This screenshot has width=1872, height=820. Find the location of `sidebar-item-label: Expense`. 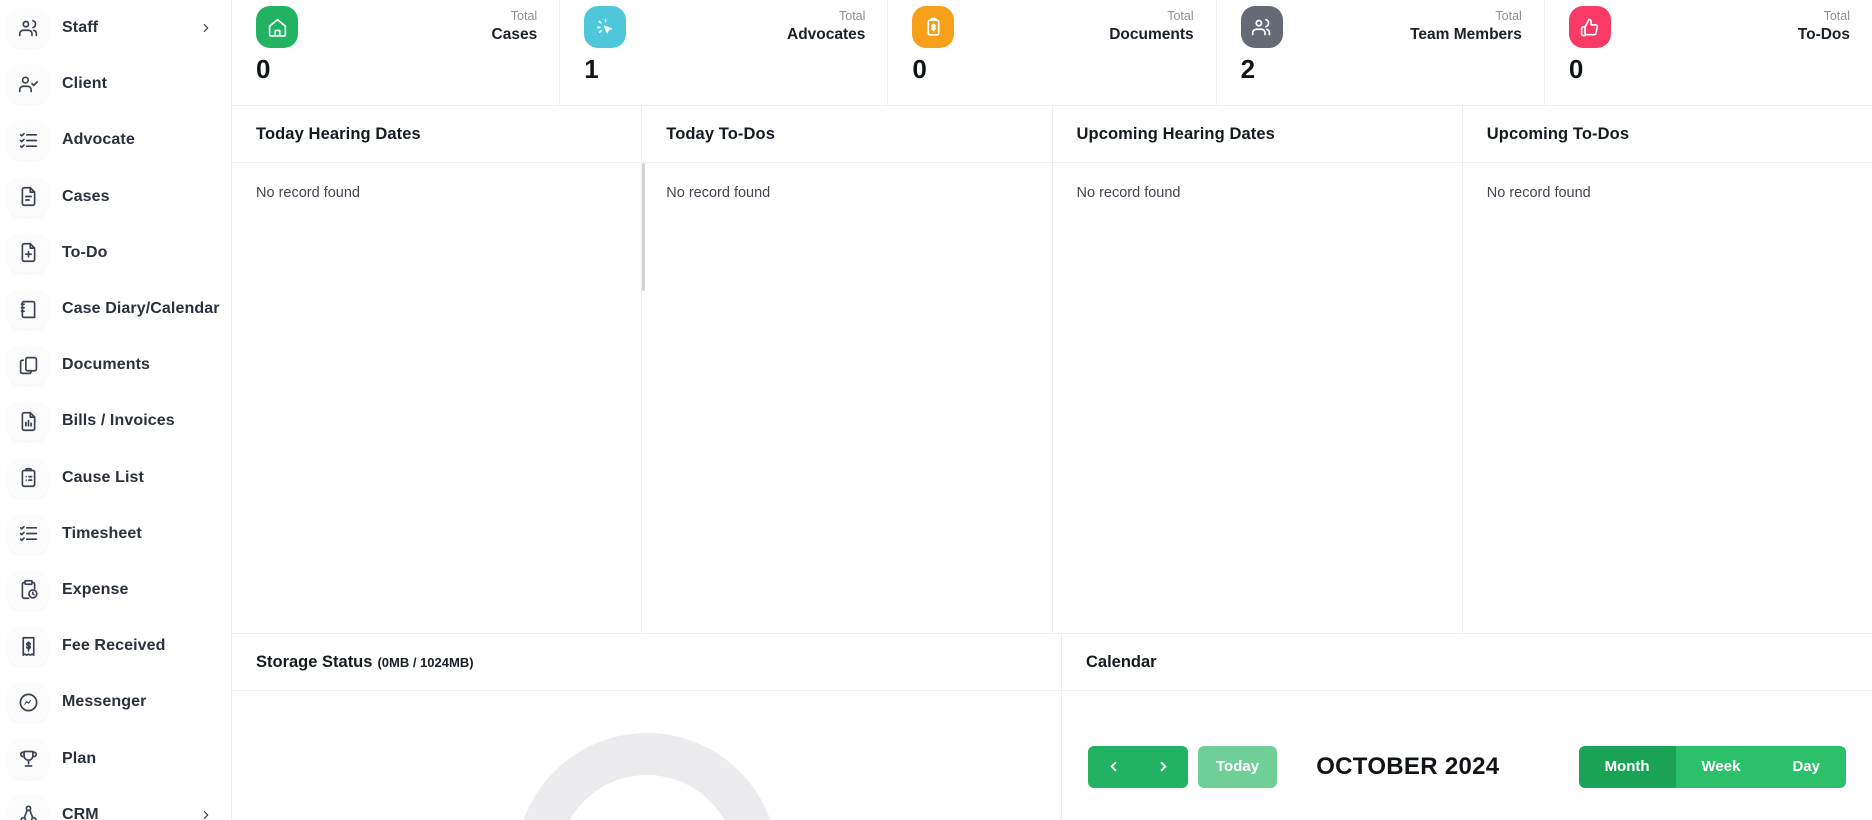

sidebar-item-label: Expense is located at coordinates (95, 589).